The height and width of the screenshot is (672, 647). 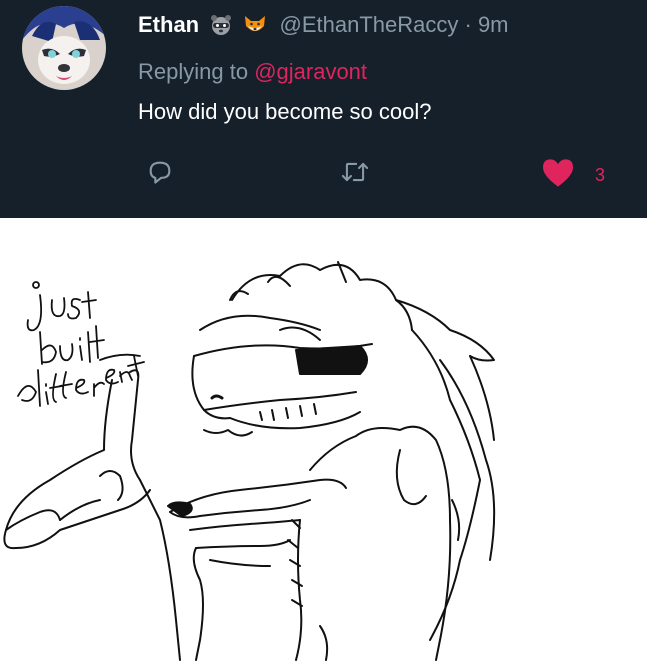 What do you see at coordinates (369, 543) in the screenshot?
I see `creature-body` at bounding box center [369, 543].